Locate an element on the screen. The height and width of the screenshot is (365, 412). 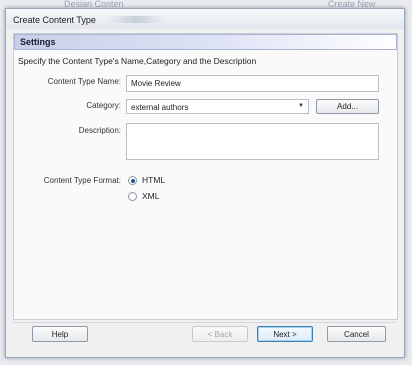
cancel-button: Cancel is located at coordinates (356, 334).